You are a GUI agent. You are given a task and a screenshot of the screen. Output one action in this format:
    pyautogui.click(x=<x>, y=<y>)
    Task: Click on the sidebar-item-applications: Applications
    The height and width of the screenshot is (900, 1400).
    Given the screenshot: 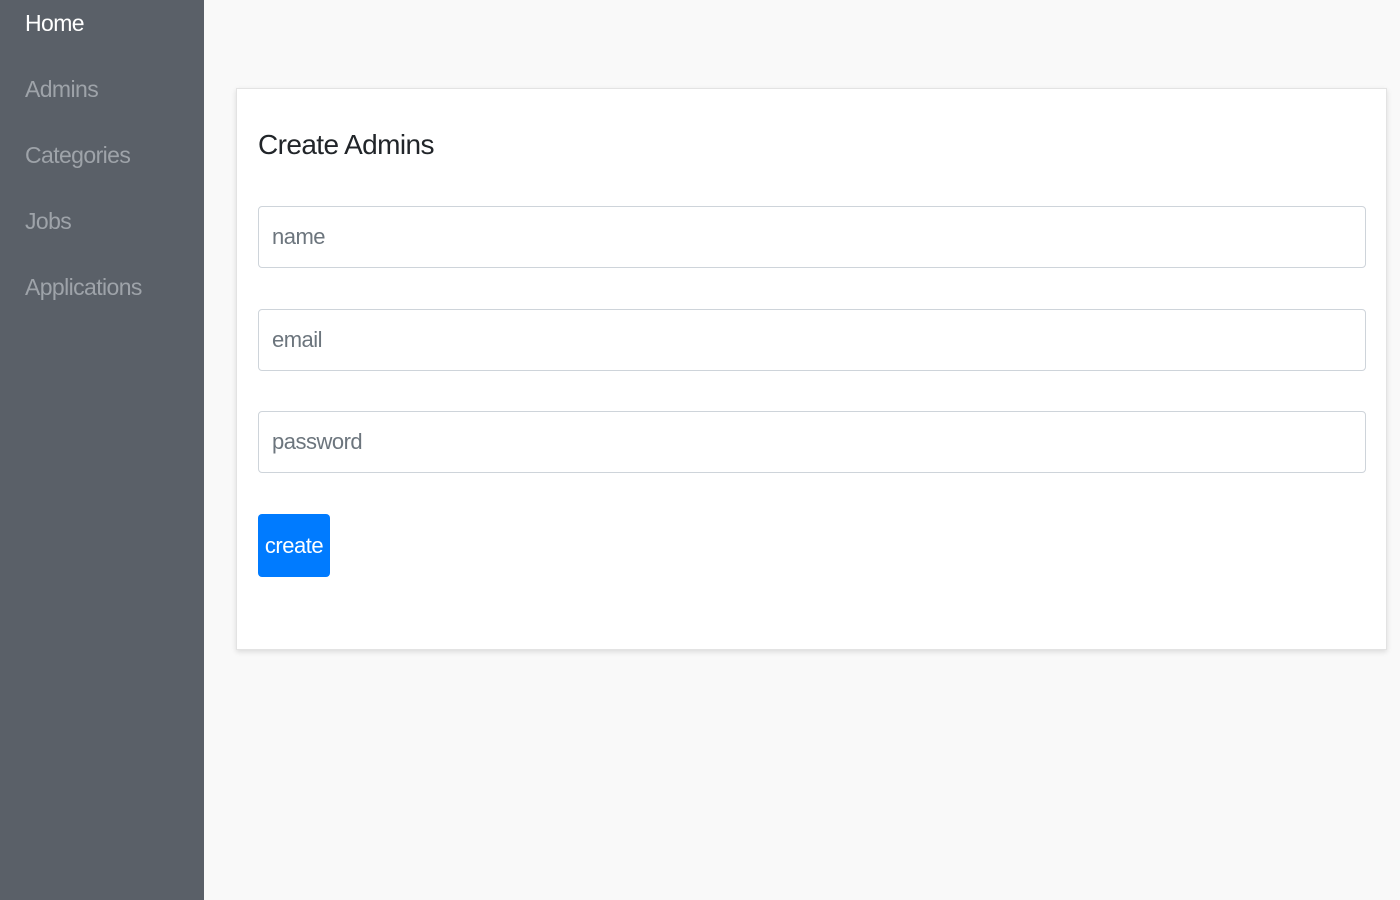 What is the action you would take?
    pyautogui.click(x=83, y=287)
    